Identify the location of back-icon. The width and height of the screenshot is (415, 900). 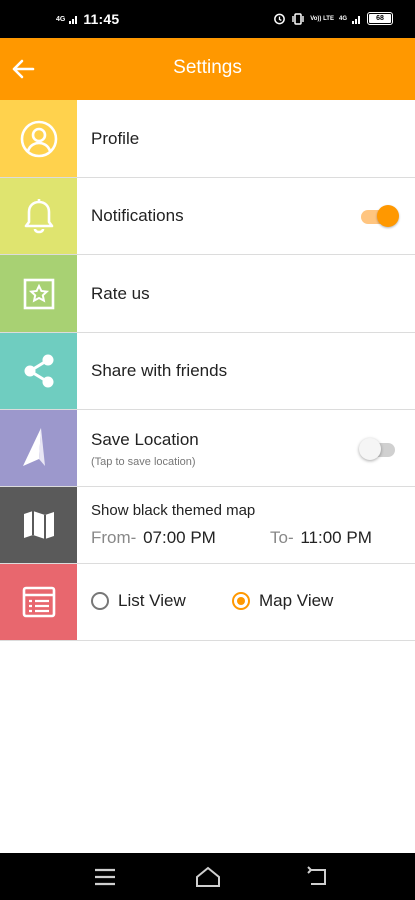
(316, 875).